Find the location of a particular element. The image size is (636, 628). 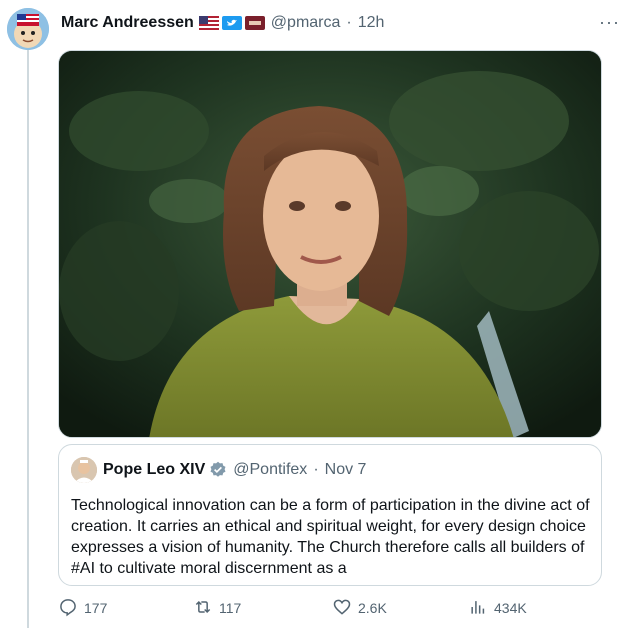

like-button: 2.6K is located at coordinates (359, 608).